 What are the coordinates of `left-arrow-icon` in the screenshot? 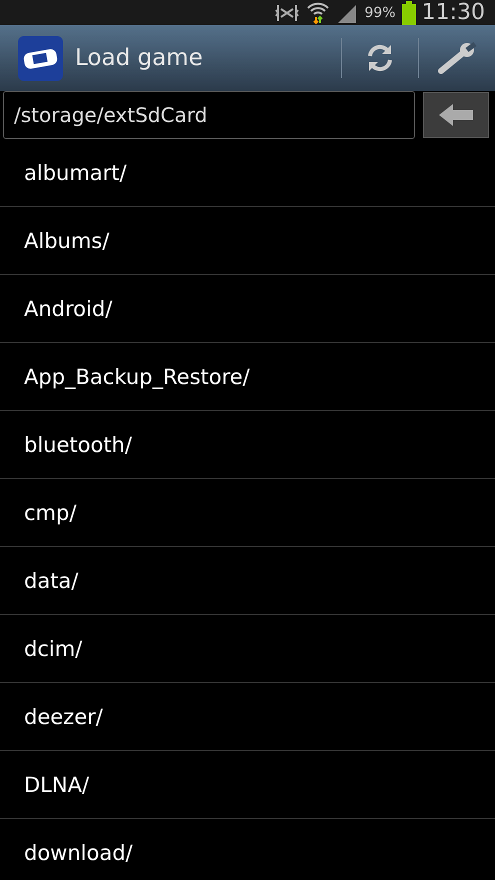 It's located at (456, 115).